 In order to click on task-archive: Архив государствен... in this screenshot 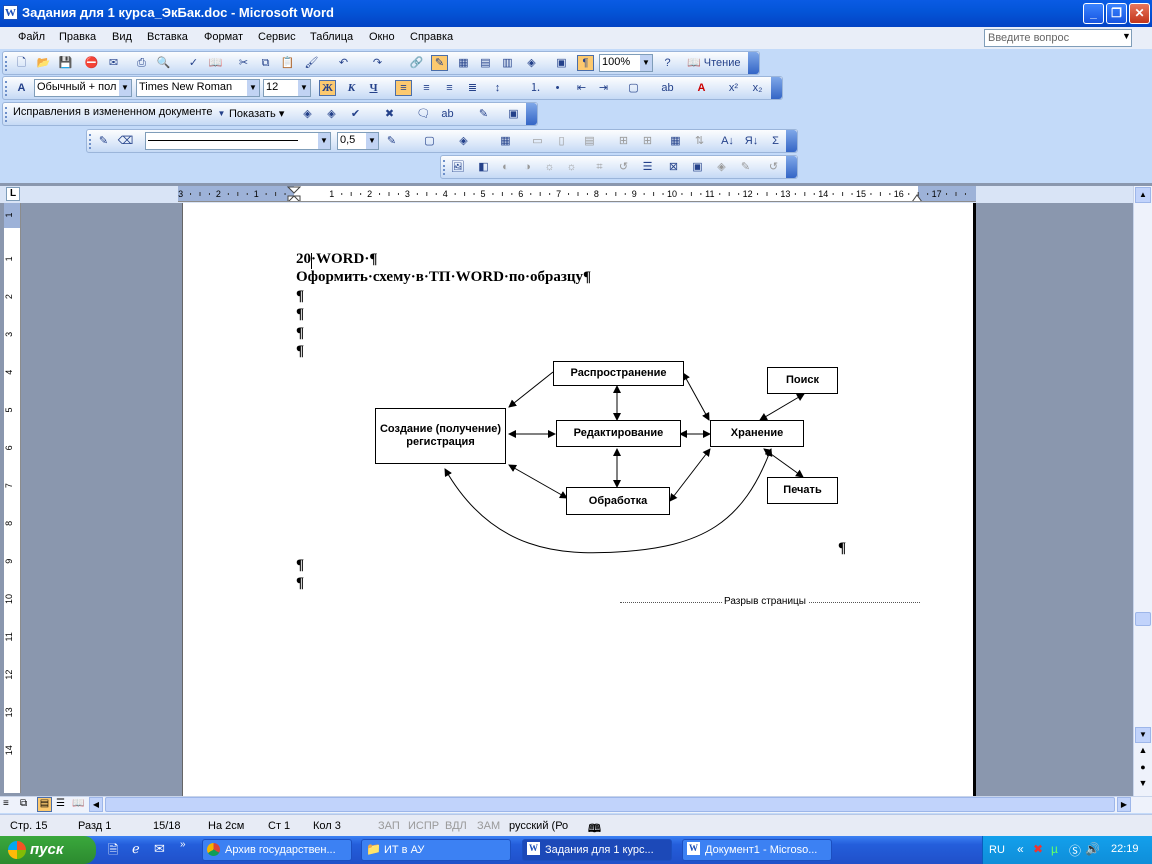, I will do `click(277, 850)`.